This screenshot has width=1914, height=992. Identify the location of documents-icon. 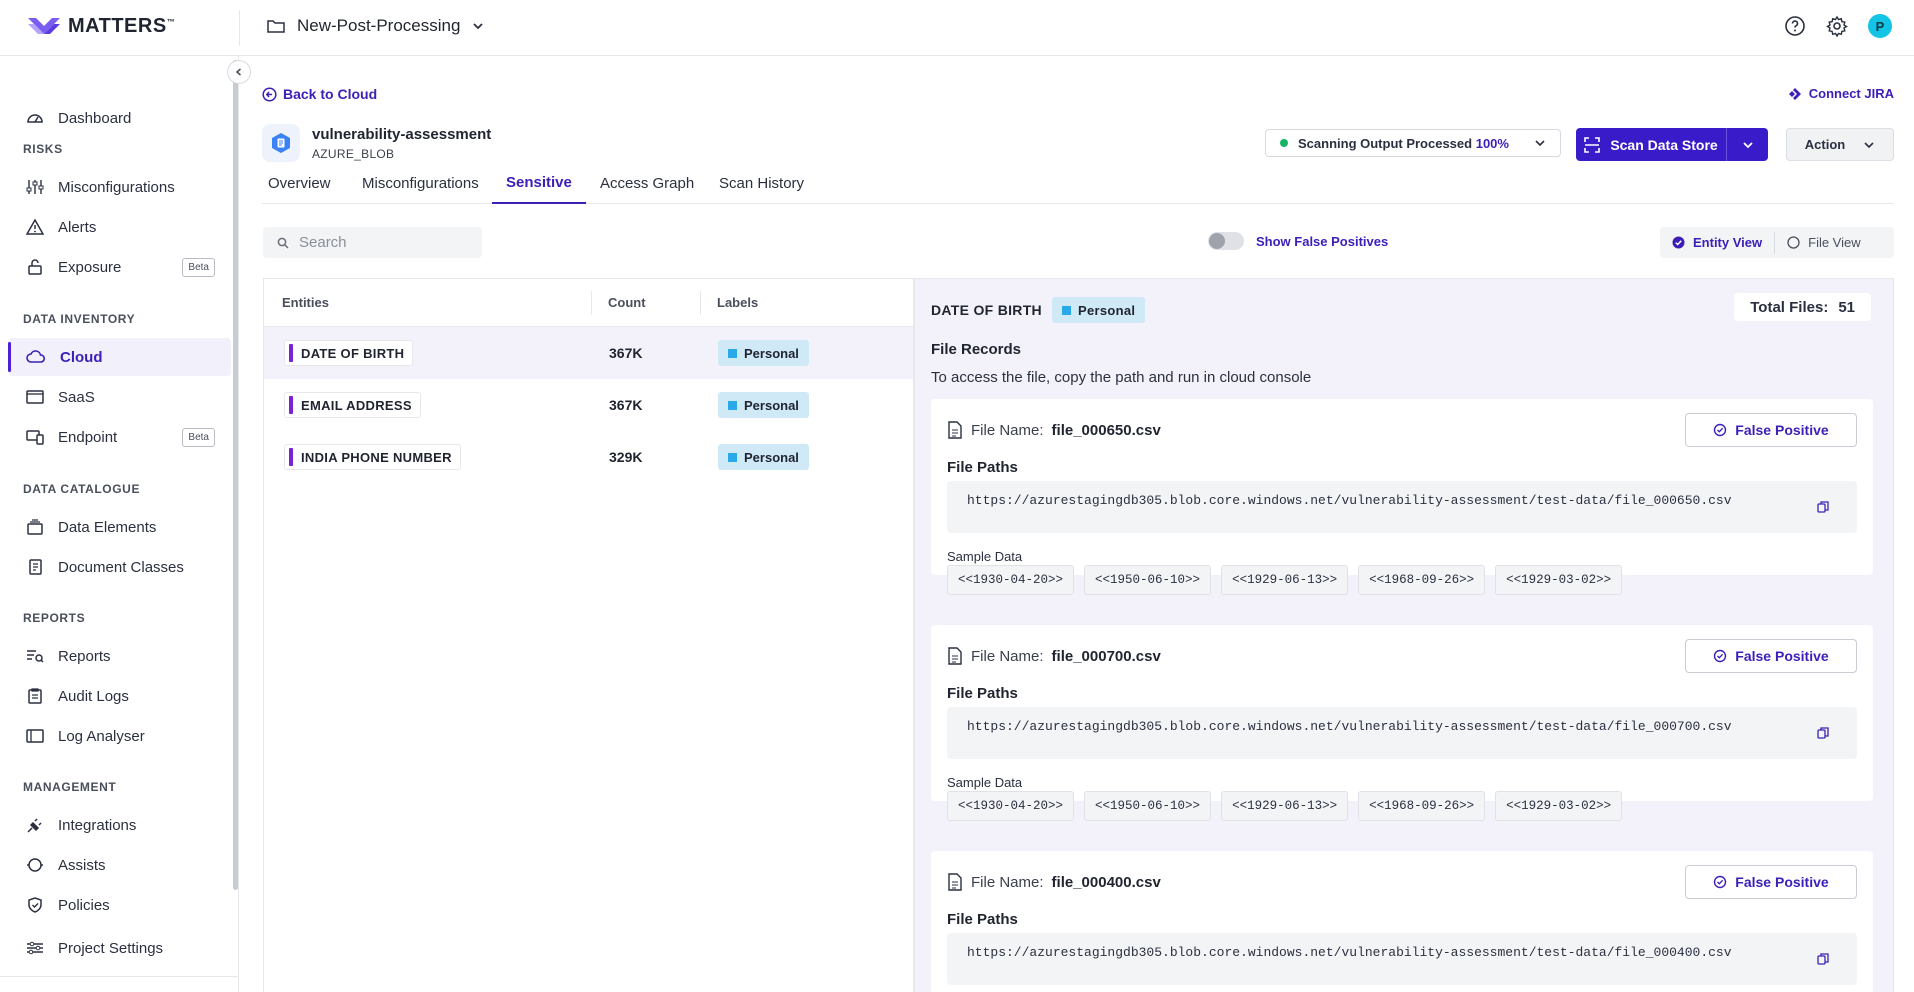
(35, 567).